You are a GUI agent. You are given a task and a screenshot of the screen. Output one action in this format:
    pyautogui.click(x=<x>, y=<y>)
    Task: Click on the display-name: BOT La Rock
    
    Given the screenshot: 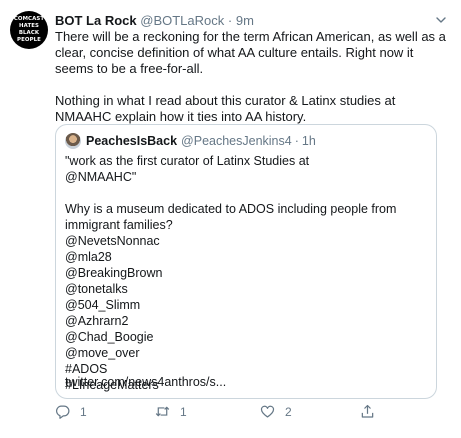 What is the action you would take?
    pyautogui.click(x=96, y=20)
    